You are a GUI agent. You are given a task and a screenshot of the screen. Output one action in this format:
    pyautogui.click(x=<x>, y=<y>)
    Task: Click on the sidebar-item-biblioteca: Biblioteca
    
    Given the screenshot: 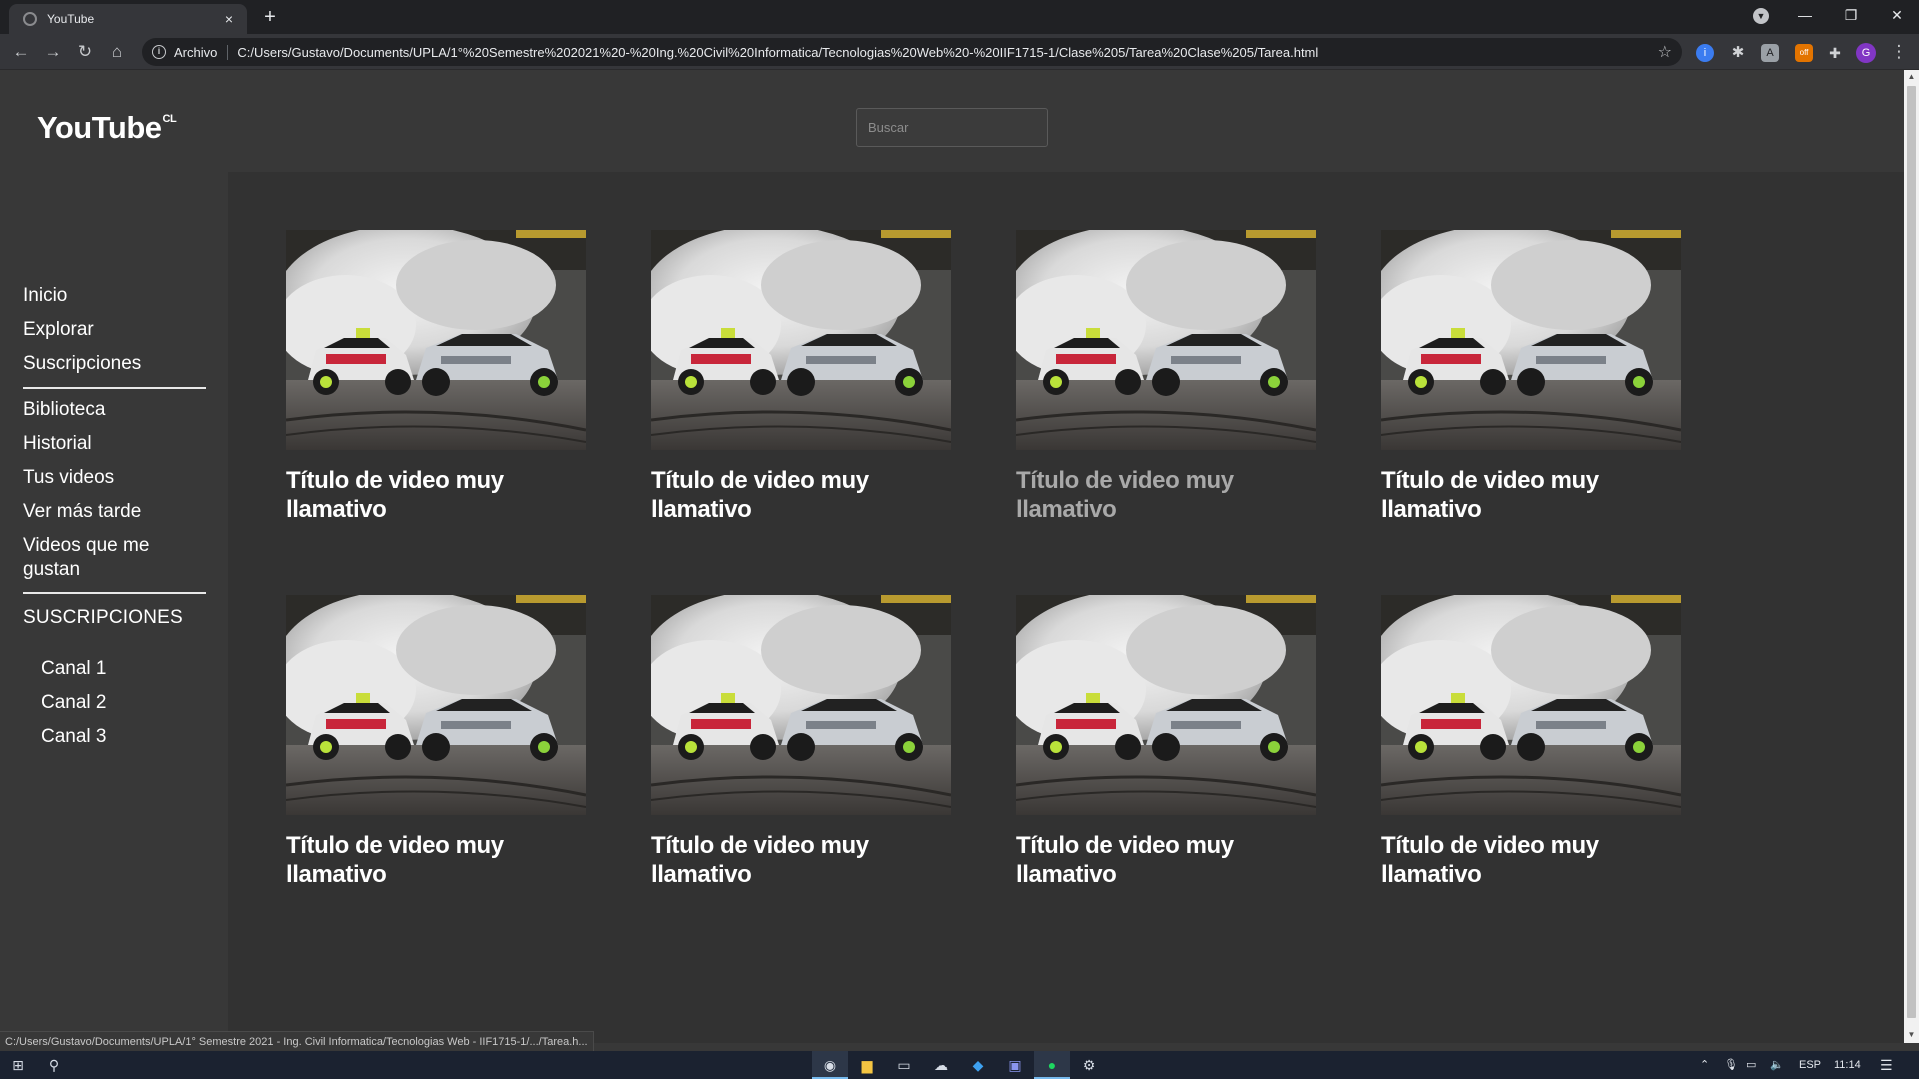 What is the action you would take?
    pyautogui.click(x=118, y=410)
    